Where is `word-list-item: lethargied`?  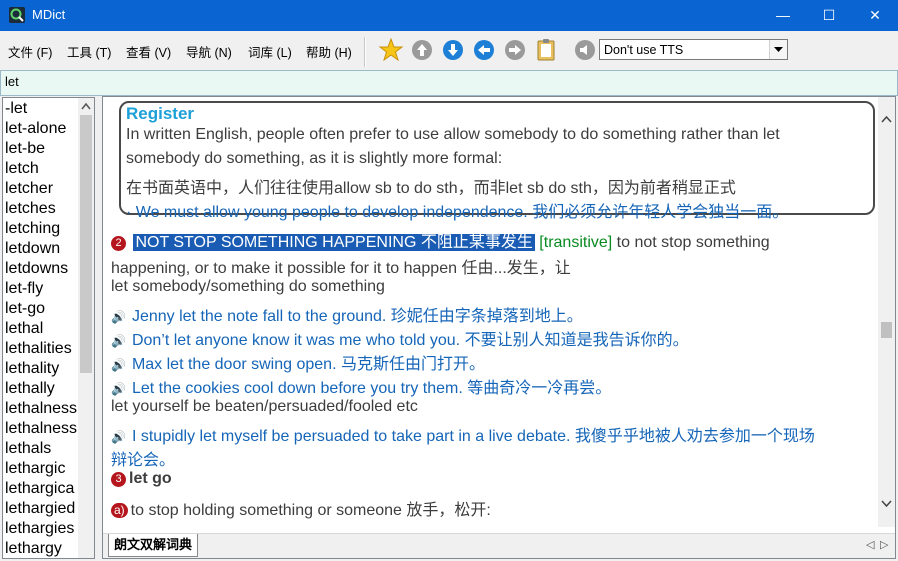
word-list-item: lethargied is located at coordinates (40, 509).